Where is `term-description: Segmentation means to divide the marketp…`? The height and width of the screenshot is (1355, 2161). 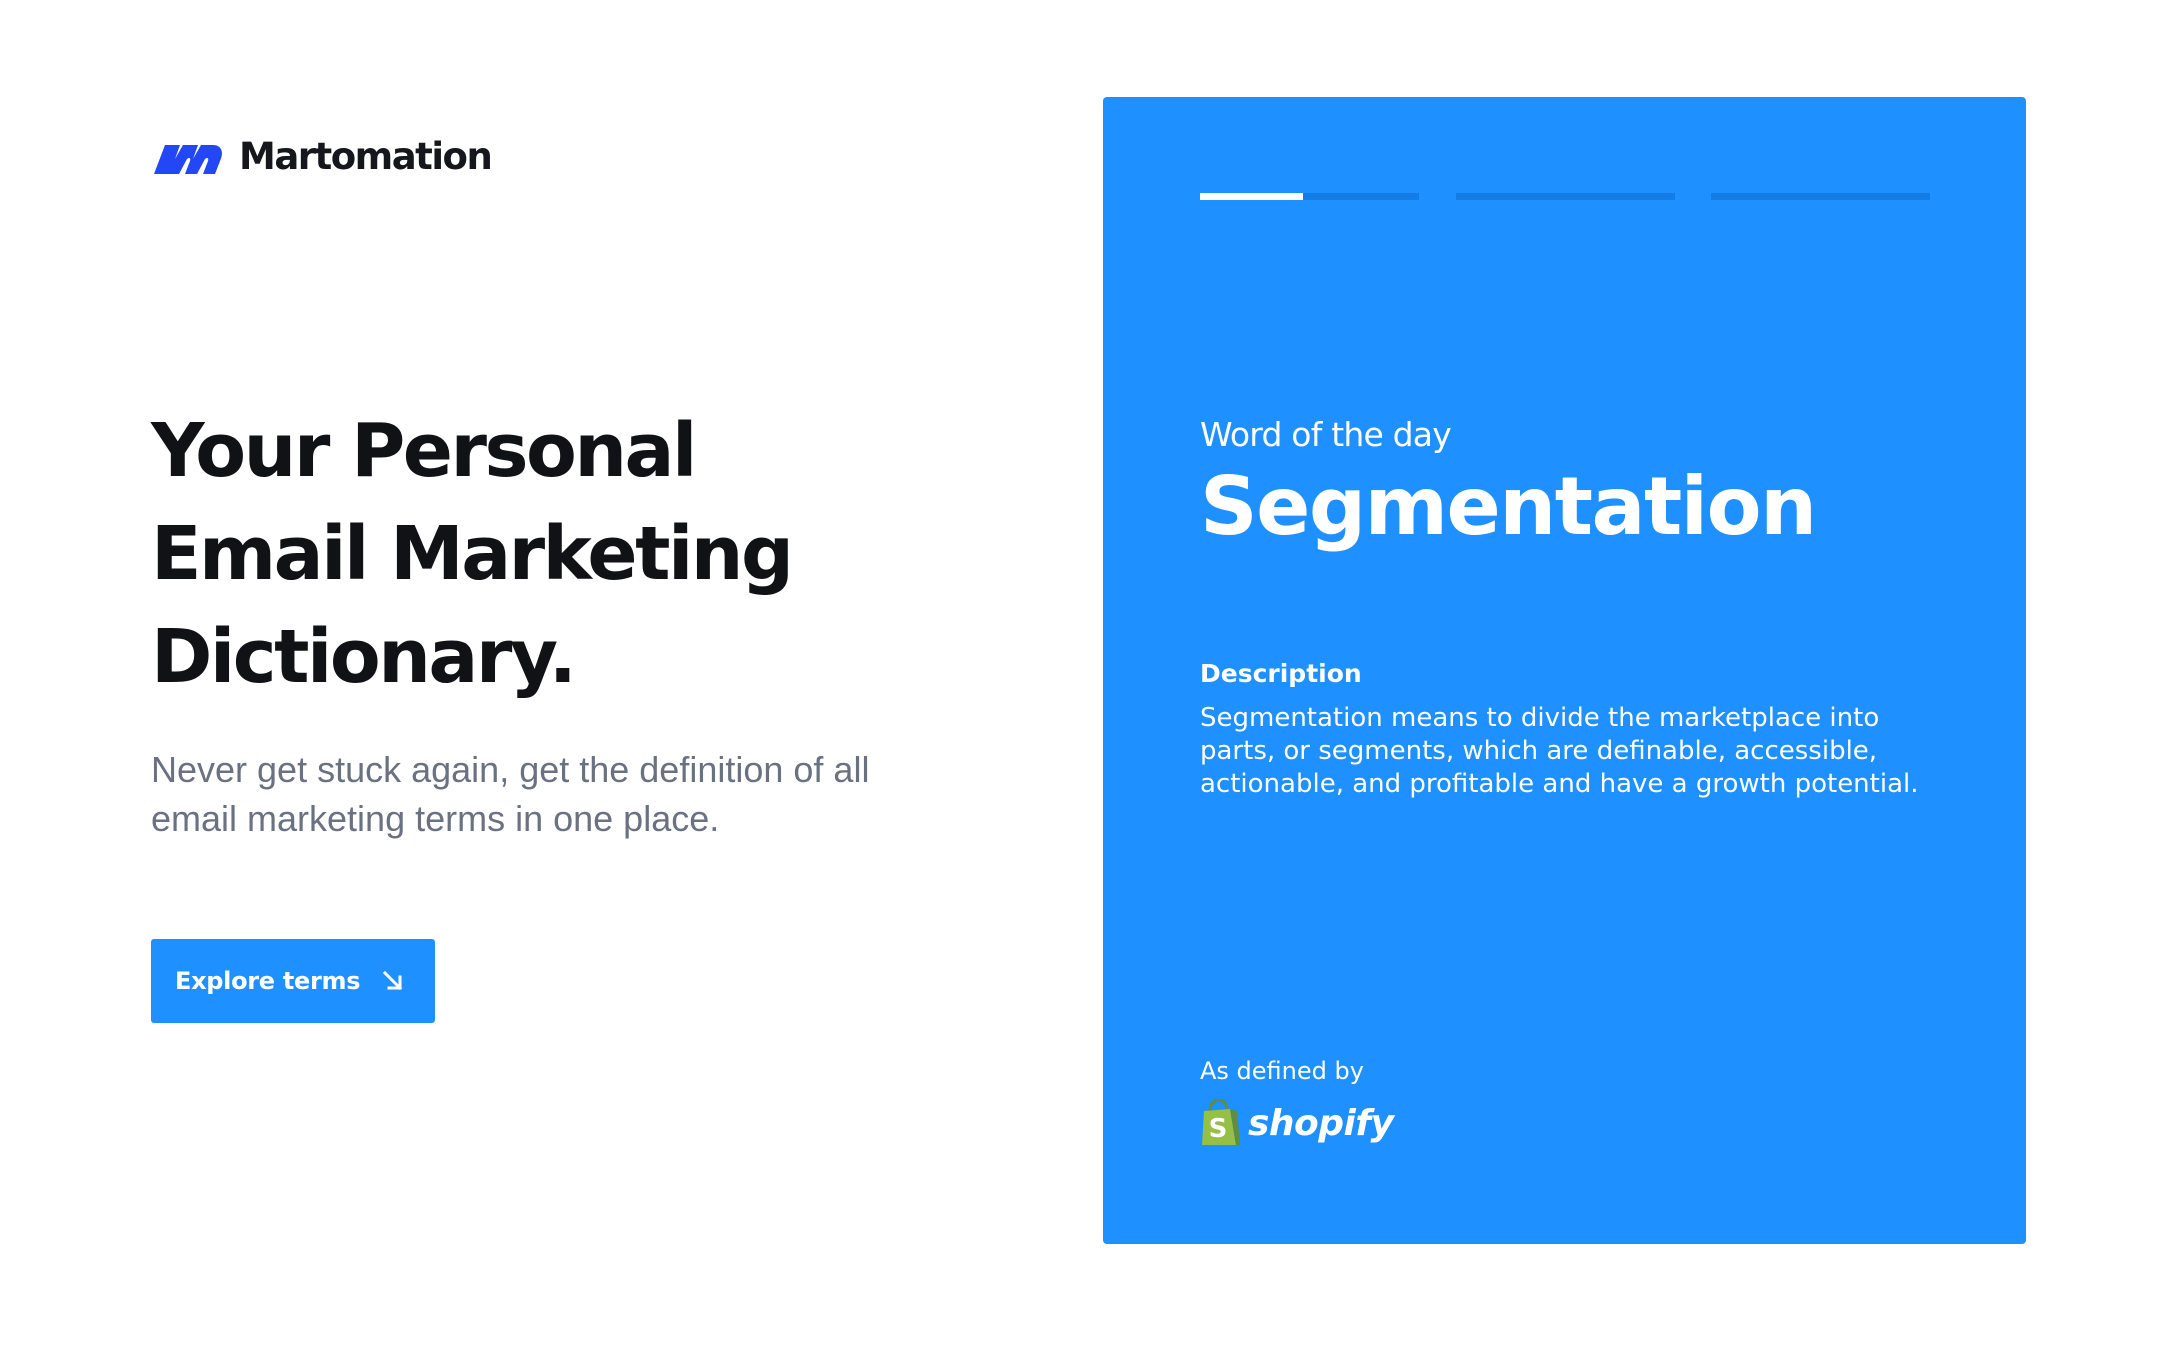
term-description: Segmentation means to divide the marketp… is located at coordinates (1559, 751).